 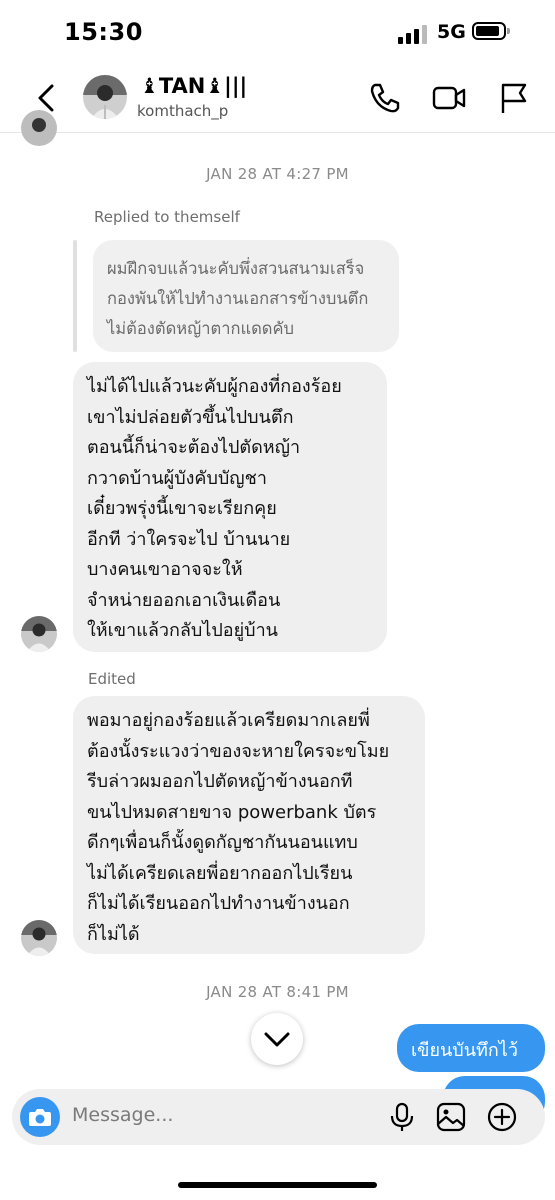 I want to click on message-line: ไม่ได้ไปแล้วนะคับผู้กองที่กองร้อย, so click(x=214, y=386).